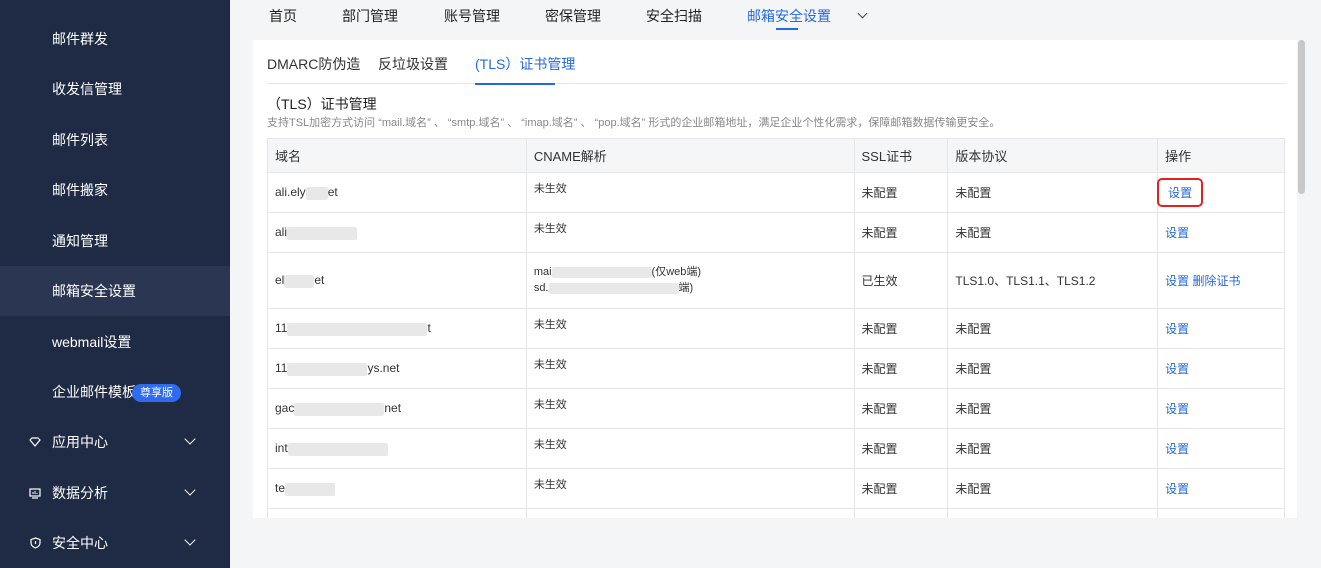  Describe the element at coordinates (290, 192) in the screenshot. I see `domain-text: ali.ely` at that location.